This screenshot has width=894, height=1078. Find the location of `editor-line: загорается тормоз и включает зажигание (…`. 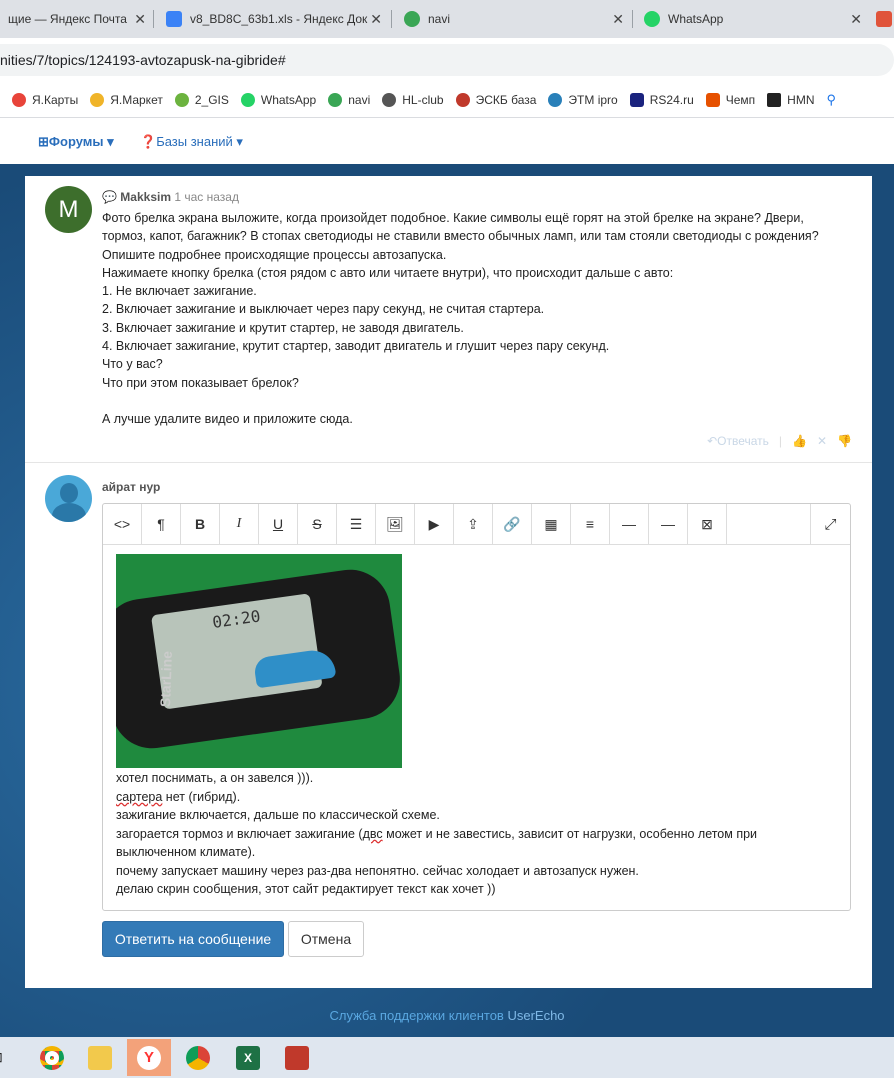

editor-line: загорается тормоз и включает зажигание (… is located at coordinates (437, 833).